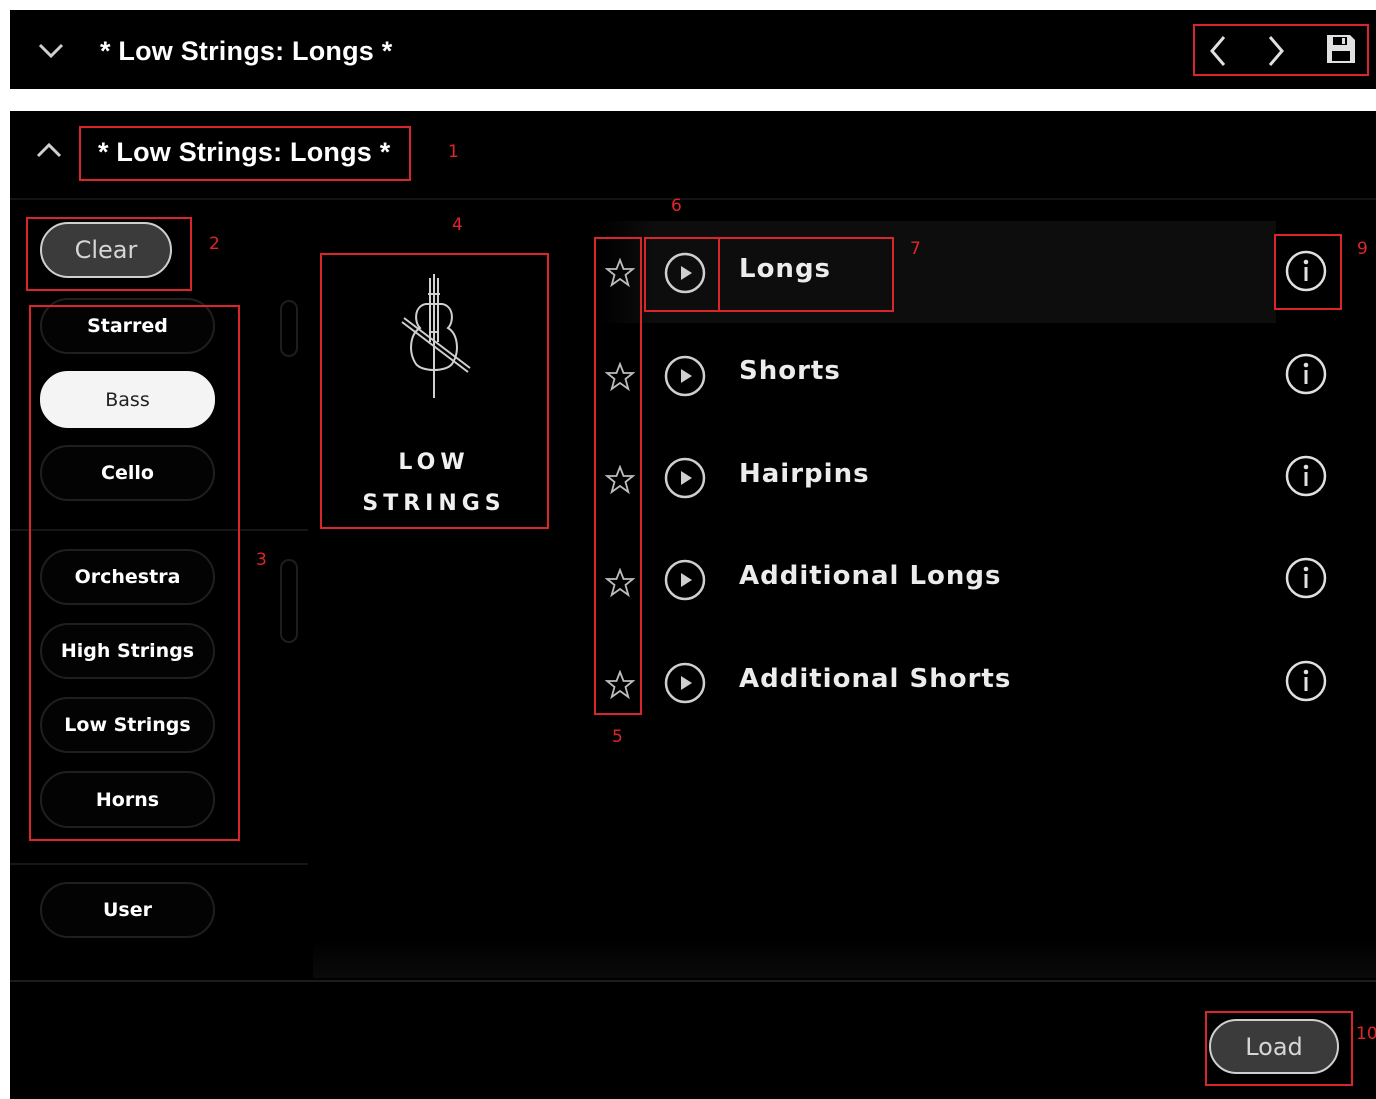  I want to click on instrument-card: LOW STRINGS, so click(434, 391).